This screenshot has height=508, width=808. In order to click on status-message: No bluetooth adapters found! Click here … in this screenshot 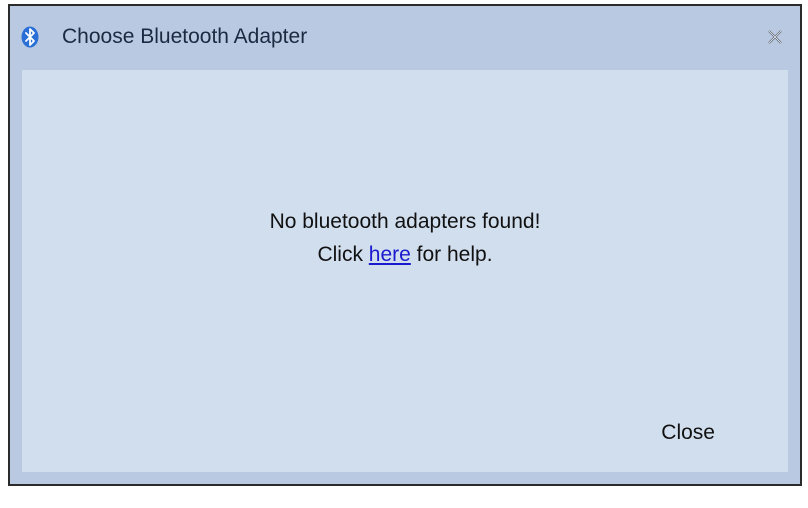, I will do `click(405, 238)`.